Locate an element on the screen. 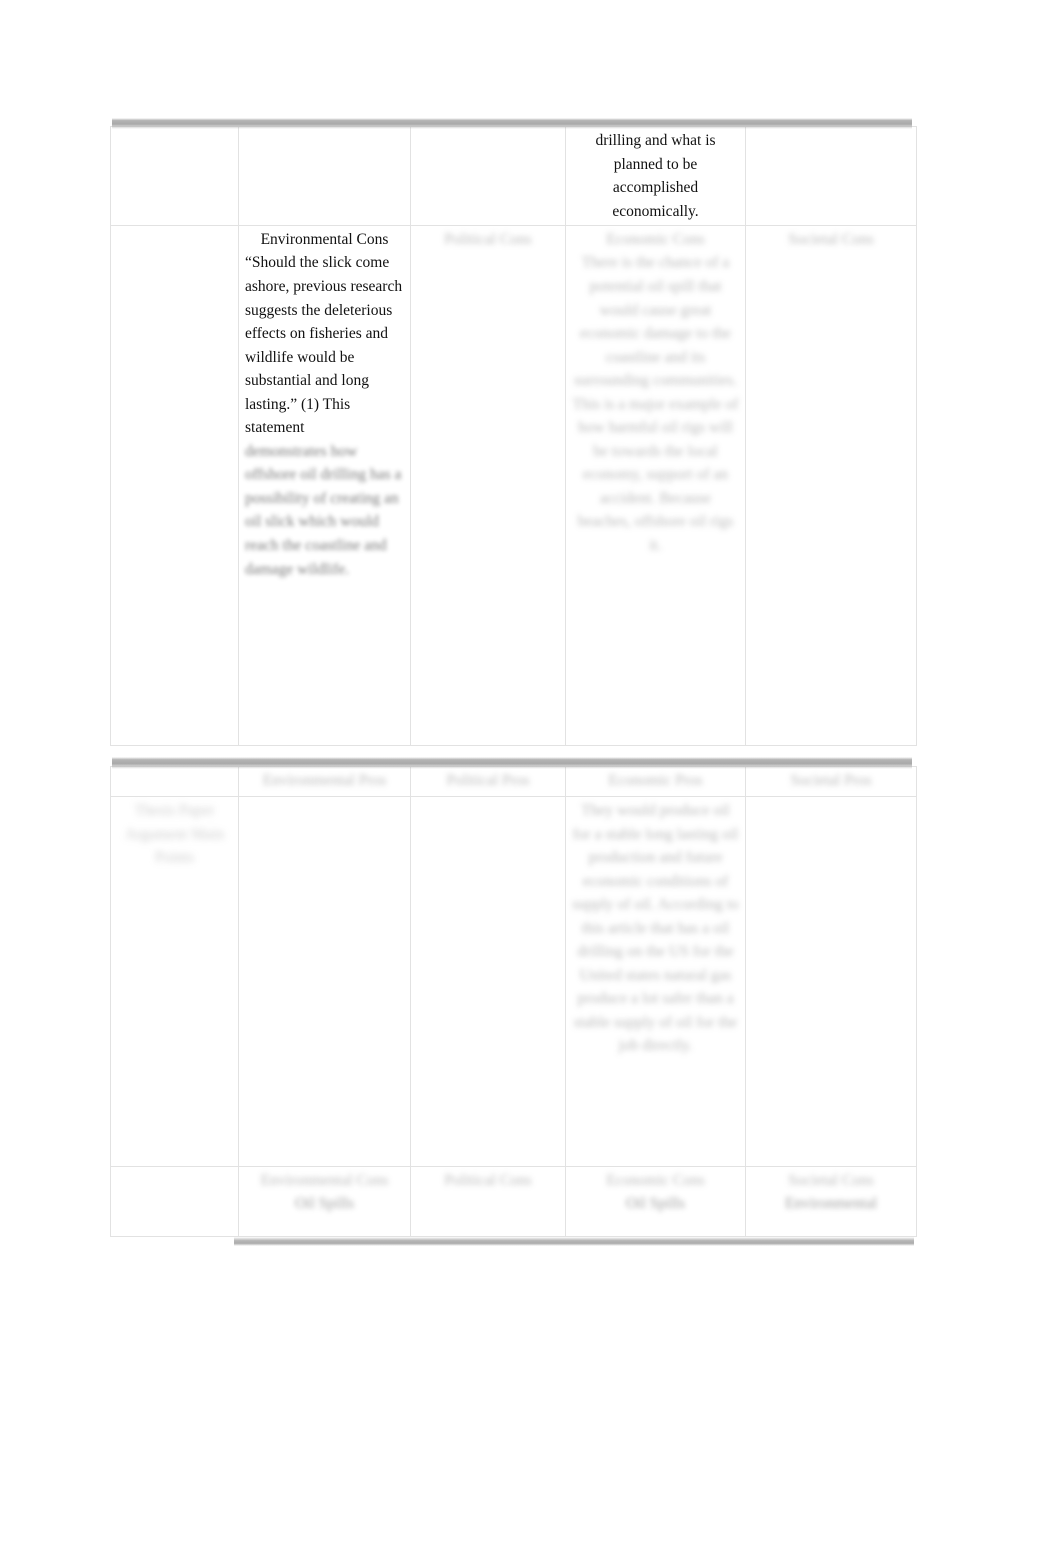  cell-heading: Political Pros is located at coordinates (488, 780).